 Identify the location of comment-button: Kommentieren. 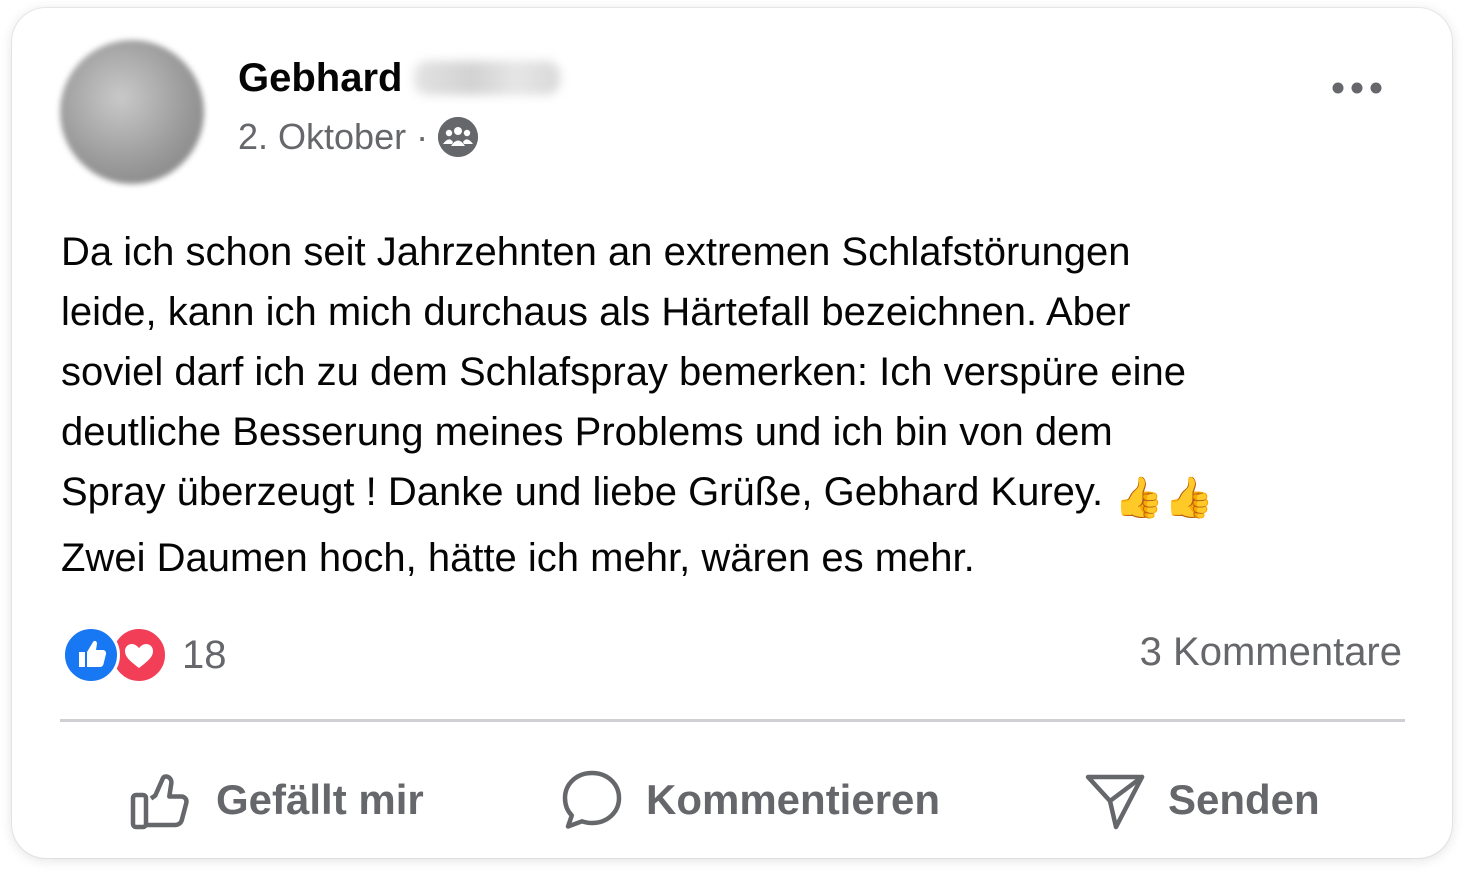
(750, 800).